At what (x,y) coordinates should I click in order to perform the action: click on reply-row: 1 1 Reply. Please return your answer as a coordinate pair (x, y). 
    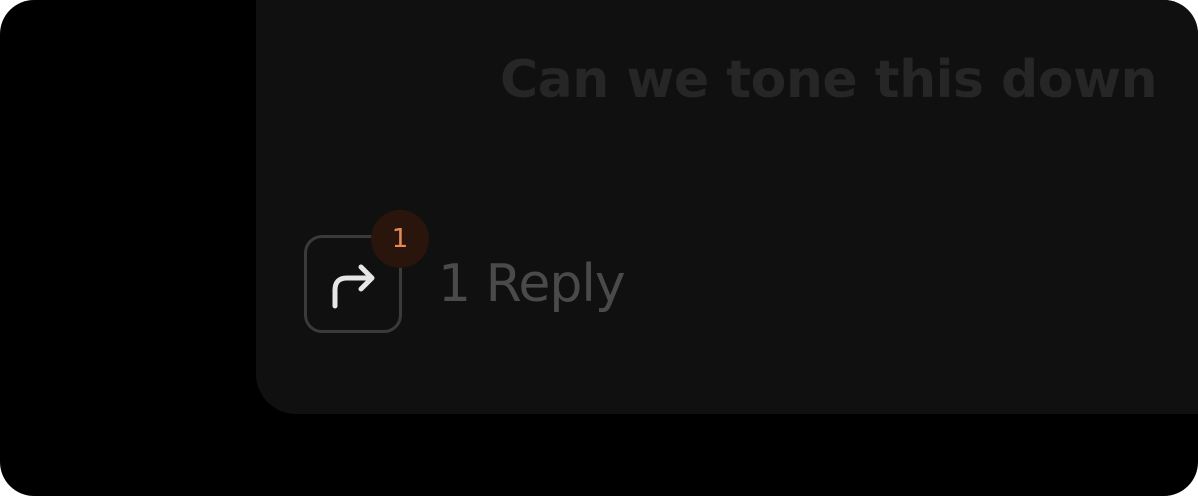
    Looking at the image, I should click on (465, 273).